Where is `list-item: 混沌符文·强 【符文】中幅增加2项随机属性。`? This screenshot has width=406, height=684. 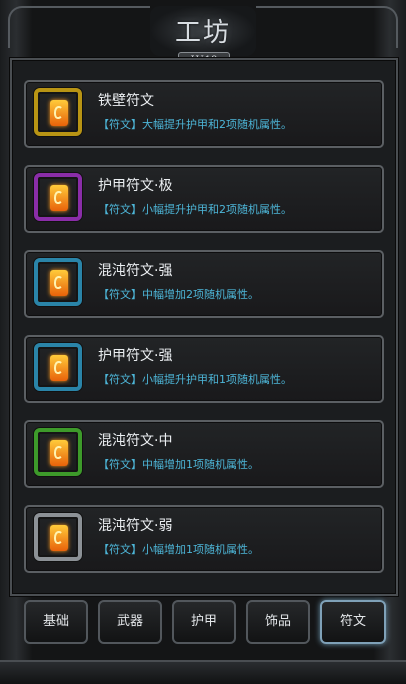
list-item: 混沌符文·强 【符文】中幅增加2项随机属性。 is located at coordinates (204, 284).